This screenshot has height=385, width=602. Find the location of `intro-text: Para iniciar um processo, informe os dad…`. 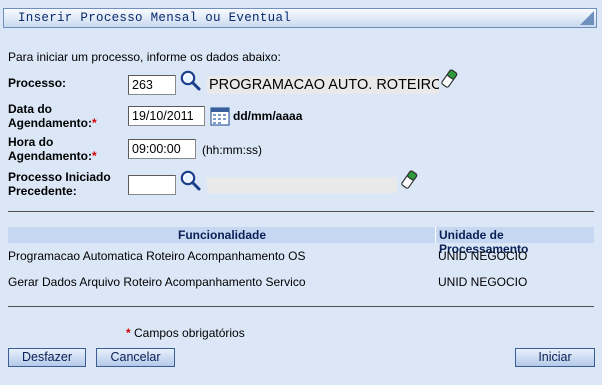

intro-text: Para iniciar um processo, informe os dad… is located at coordinates (144, 57).